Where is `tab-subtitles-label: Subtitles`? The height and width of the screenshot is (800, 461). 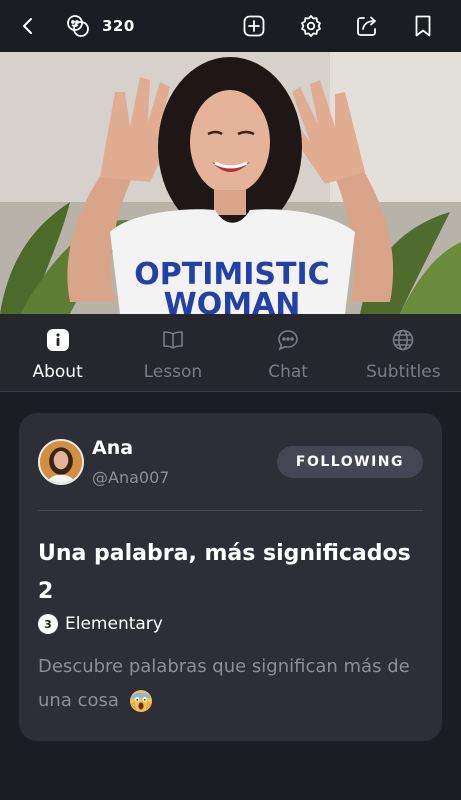
tab-subtitles-label: Subtitles is located at coordinates (403, 372).